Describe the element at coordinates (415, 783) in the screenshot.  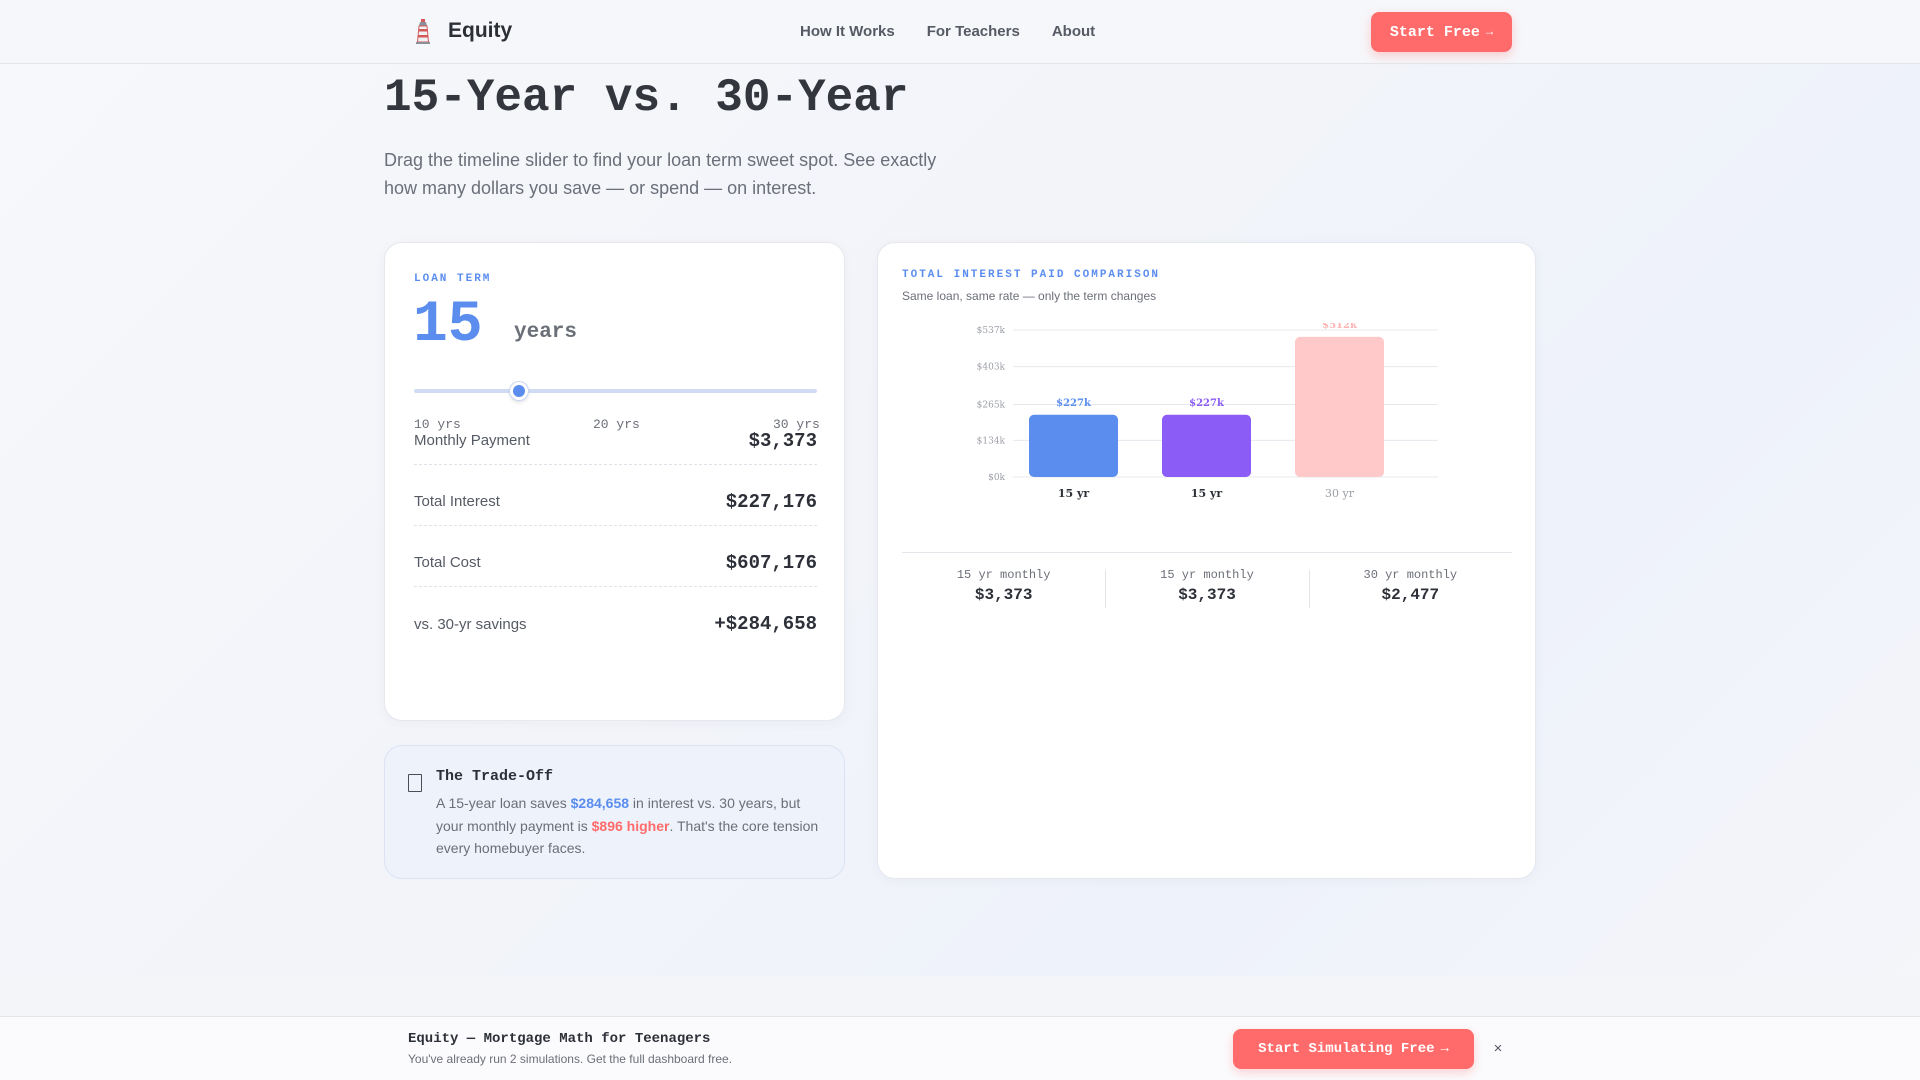
I see `document-icon` at that location.